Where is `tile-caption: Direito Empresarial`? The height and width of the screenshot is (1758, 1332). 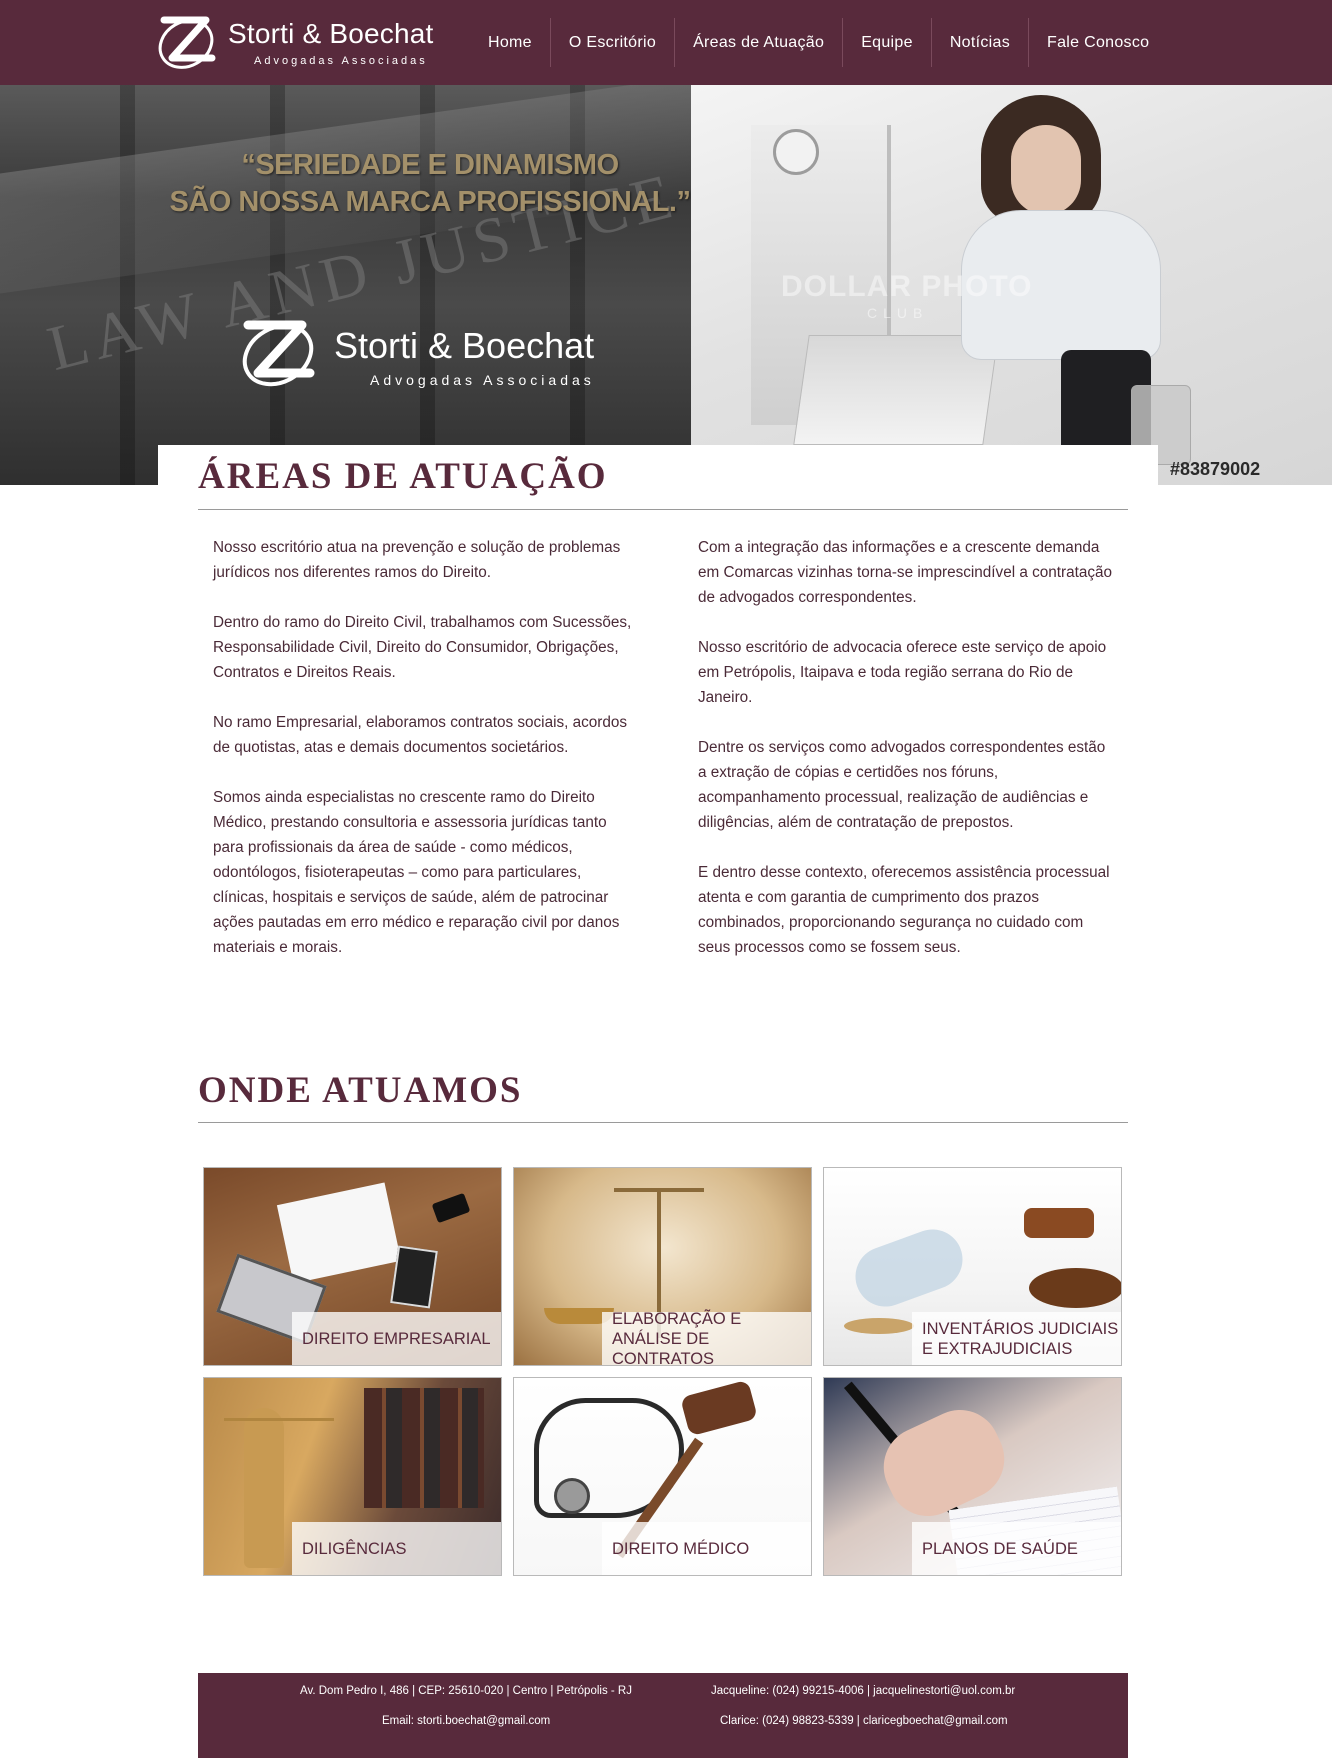
tile-caption: Direito Empresarial is located at coordinates (396, 1338).